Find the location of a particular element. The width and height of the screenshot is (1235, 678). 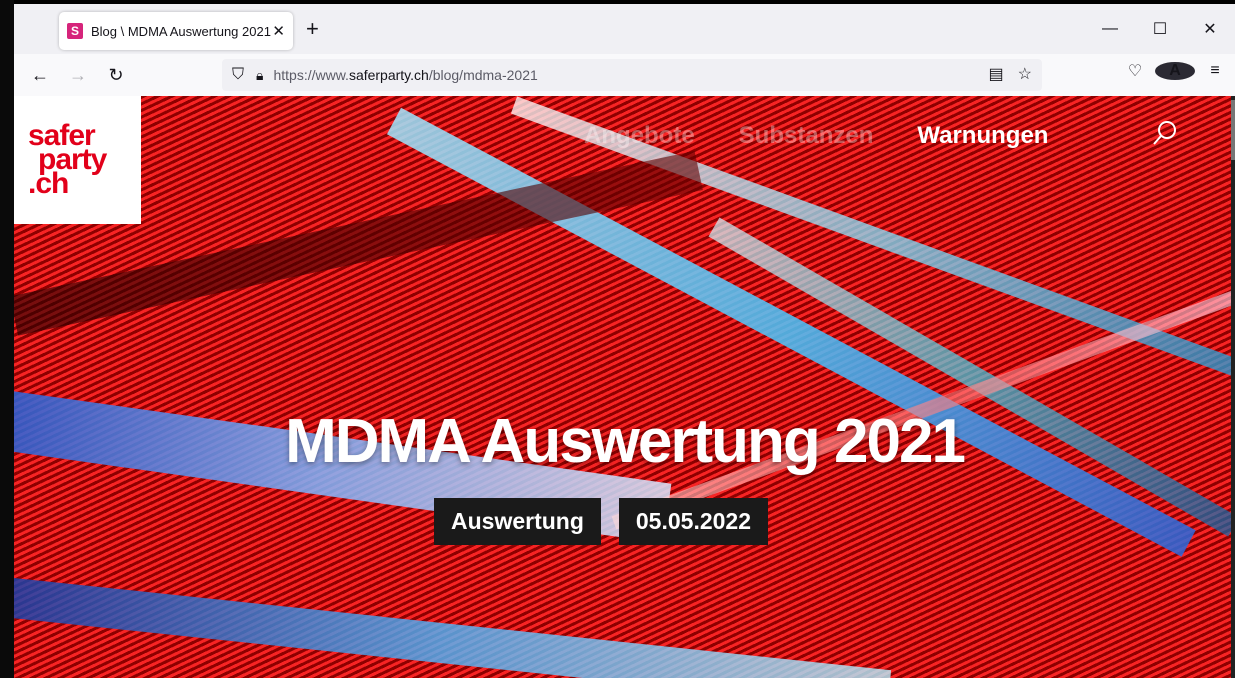

account-avatar: A is located at coordinates (1175, 71).